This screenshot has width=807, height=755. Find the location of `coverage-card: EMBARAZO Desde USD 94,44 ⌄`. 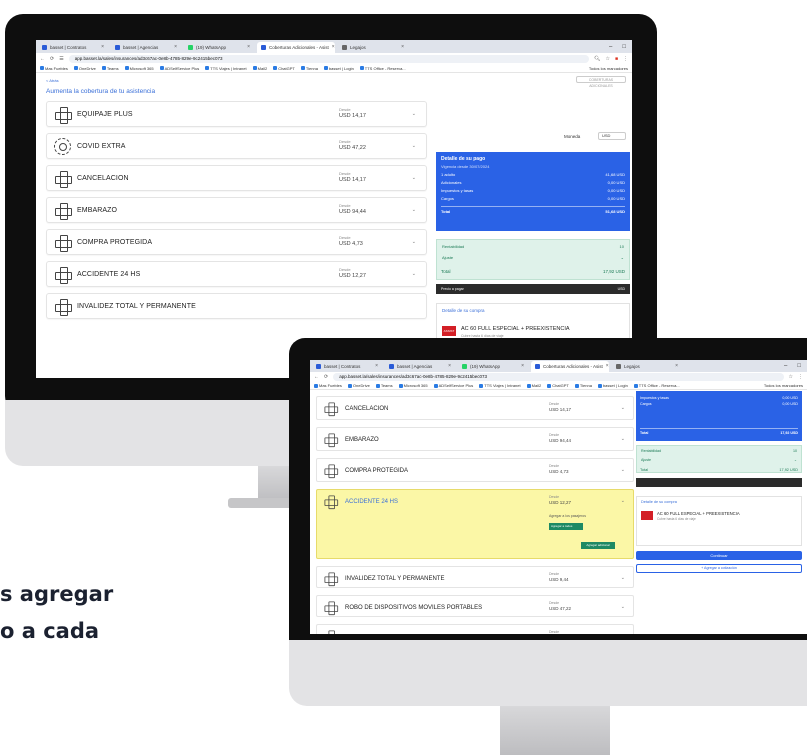

coverage-card: EMBARAZO Desde USD 94,44 ⌄ is located at coordinates (236, 210).